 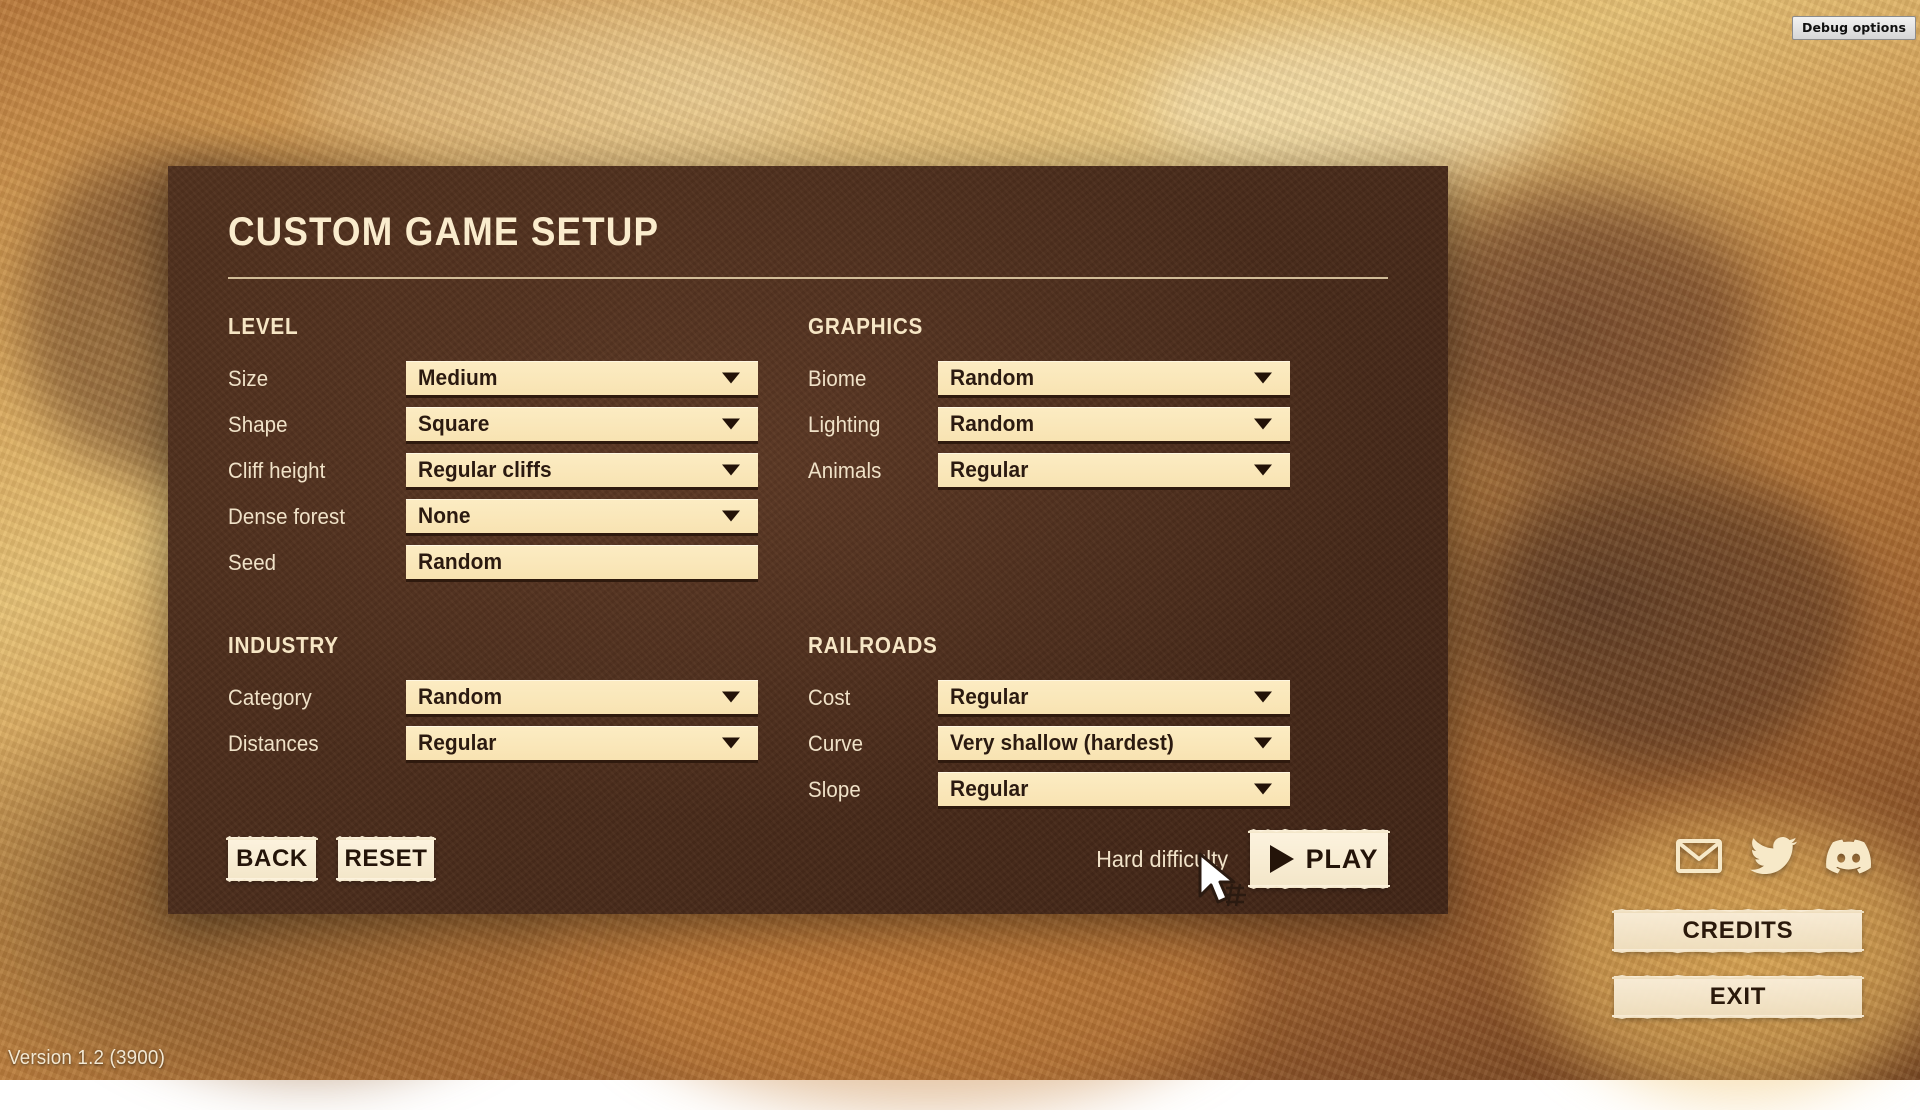 What do you see at coordinates (1062, 743) in the screenshot?
I see `dropdown-curve-value: Very shallow (hardest)` at bounding box center [1062, 743].